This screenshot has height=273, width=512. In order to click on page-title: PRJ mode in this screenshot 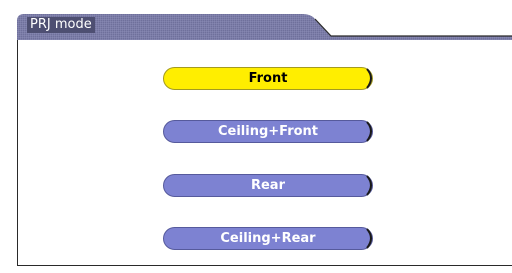, I will do `click(61, 25)`.